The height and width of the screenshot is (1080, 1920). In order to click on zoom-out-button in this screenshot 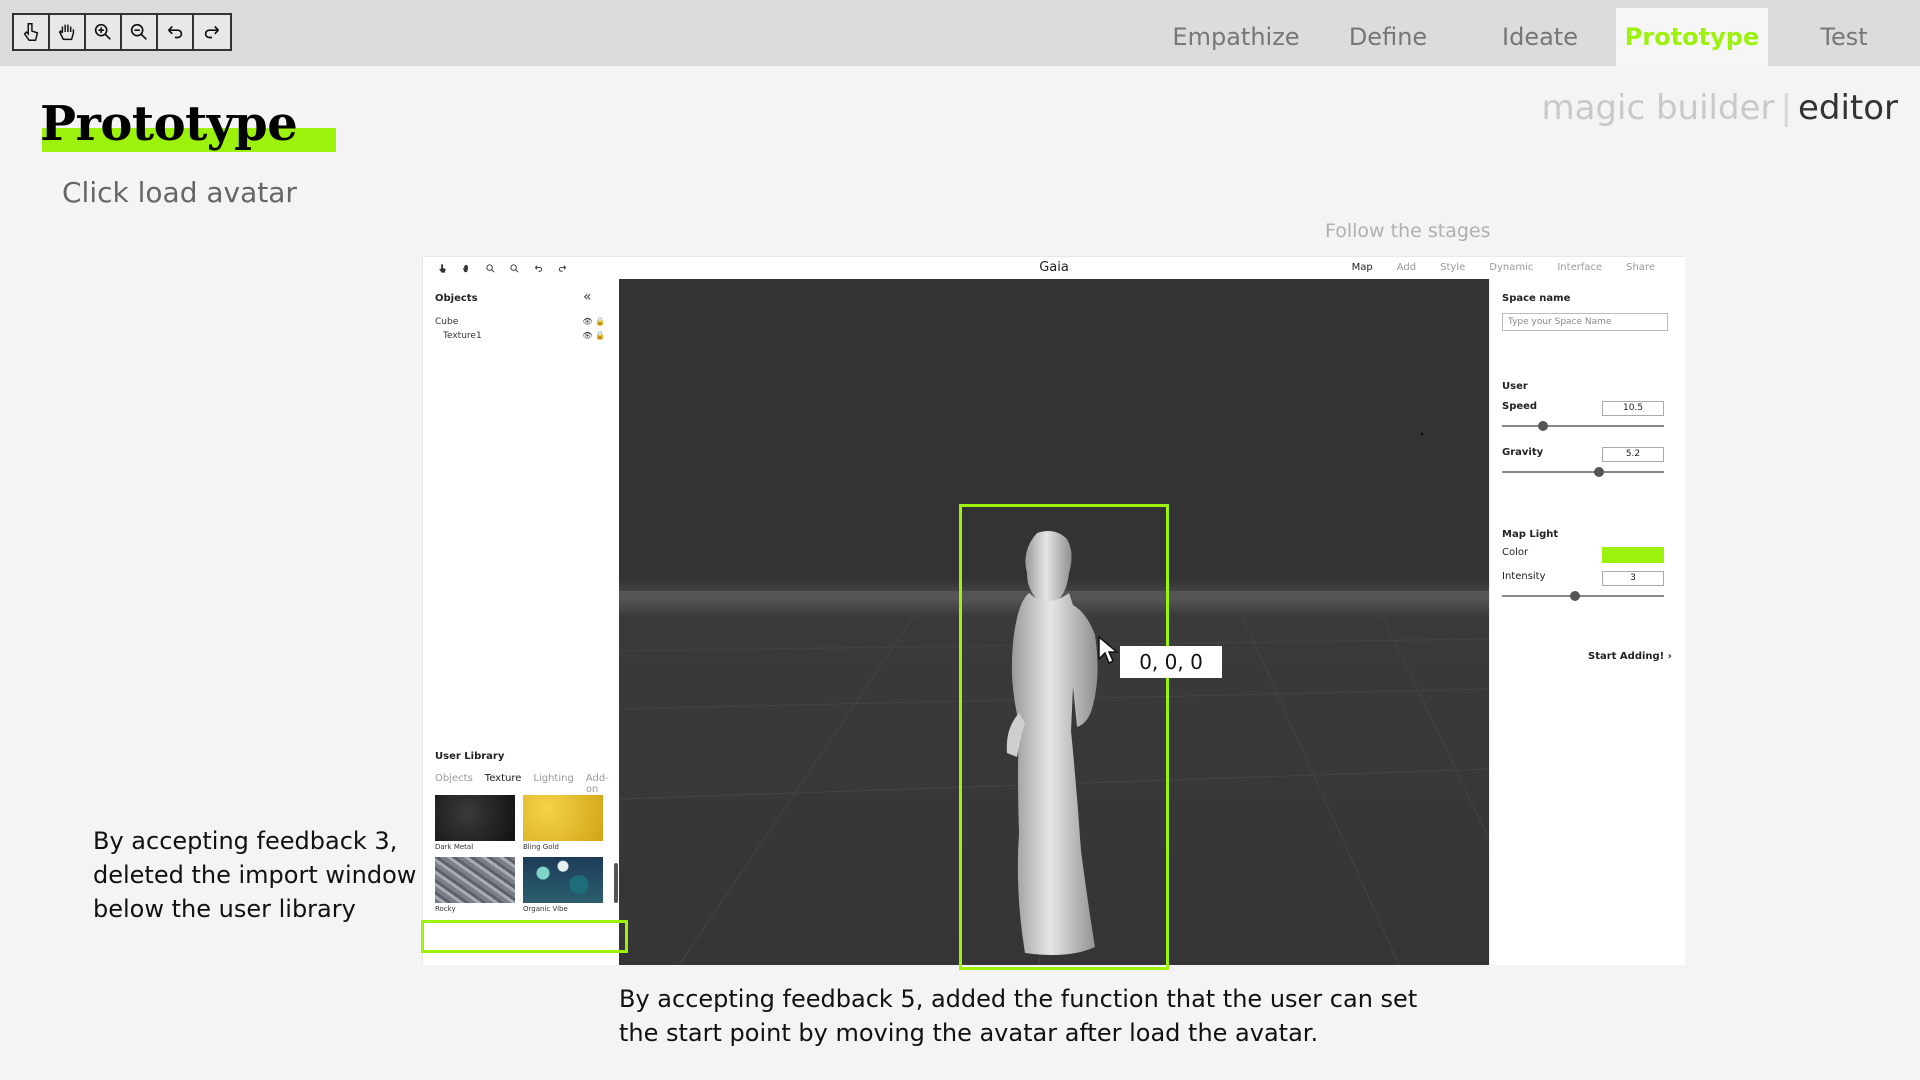, I will do `click(140, 32)`.